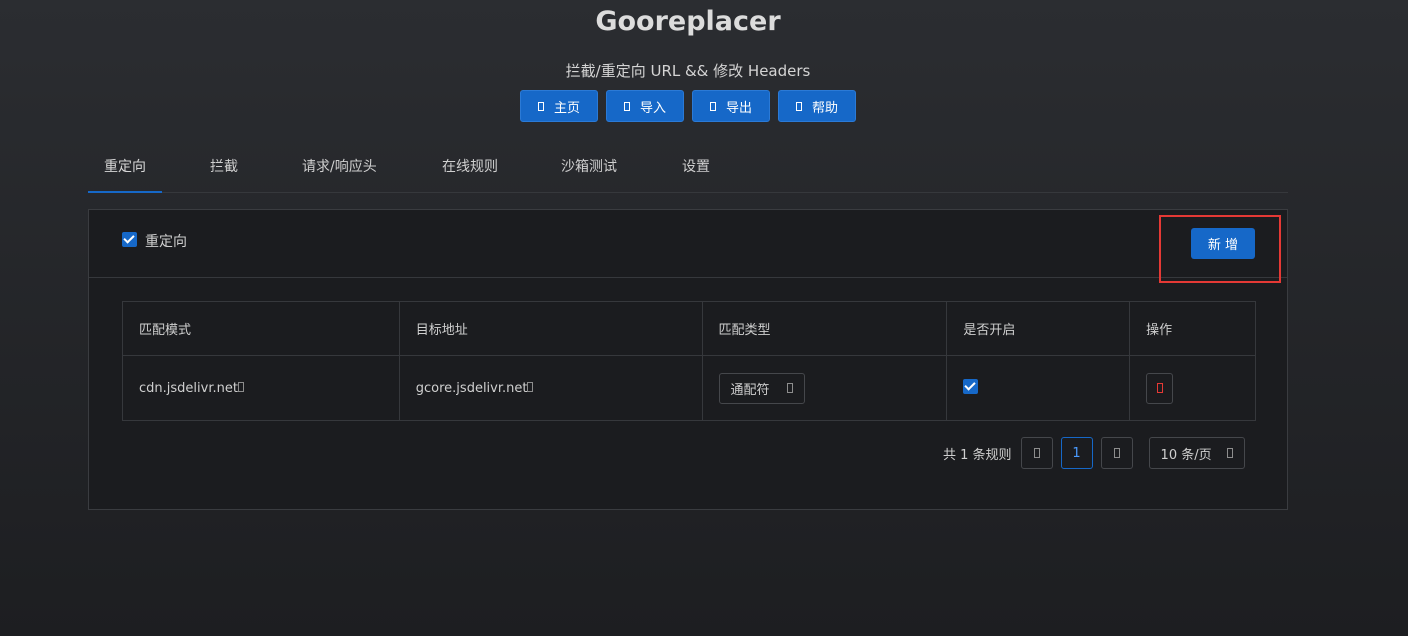  I want to click on page-size-select: 10 条/页, so click(1196, 453).